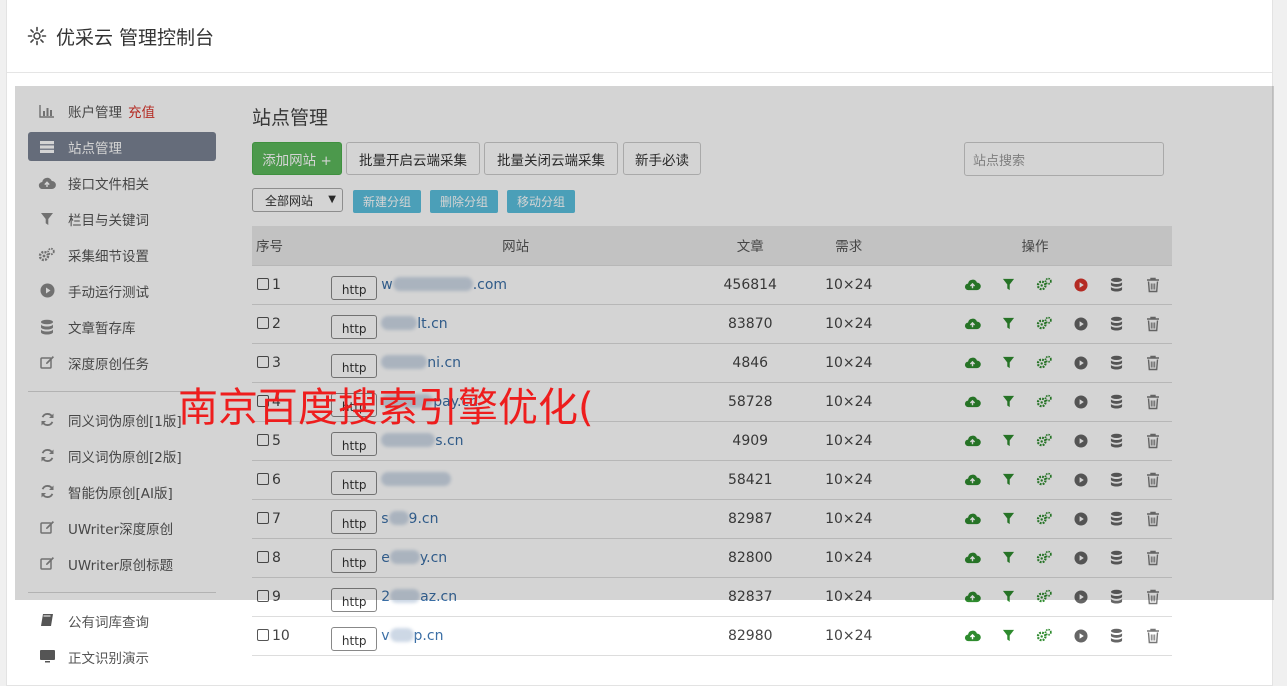 Image resolution: width=1287 pixels, height=686 pixels. What do you see at coordinates (37, 36) in the screenshot?
I see `gear-icon` at bounding box center [37, 36].